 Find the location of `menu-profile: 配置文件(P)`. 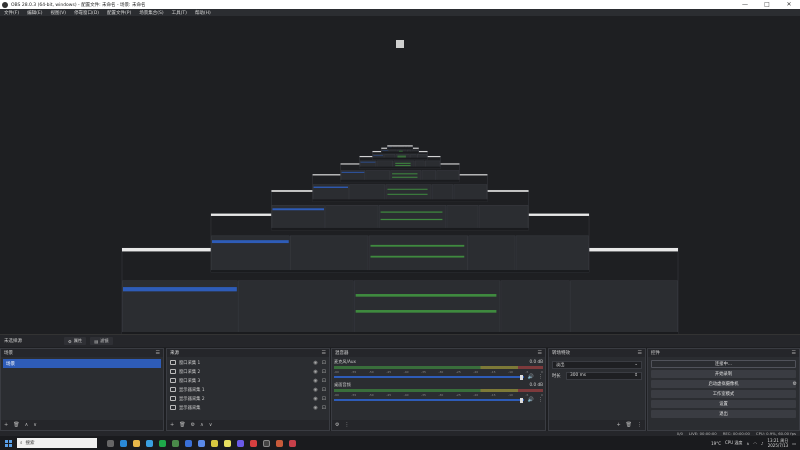

menu-profile: 配置文件(P) is located at coordinates (119, 13).